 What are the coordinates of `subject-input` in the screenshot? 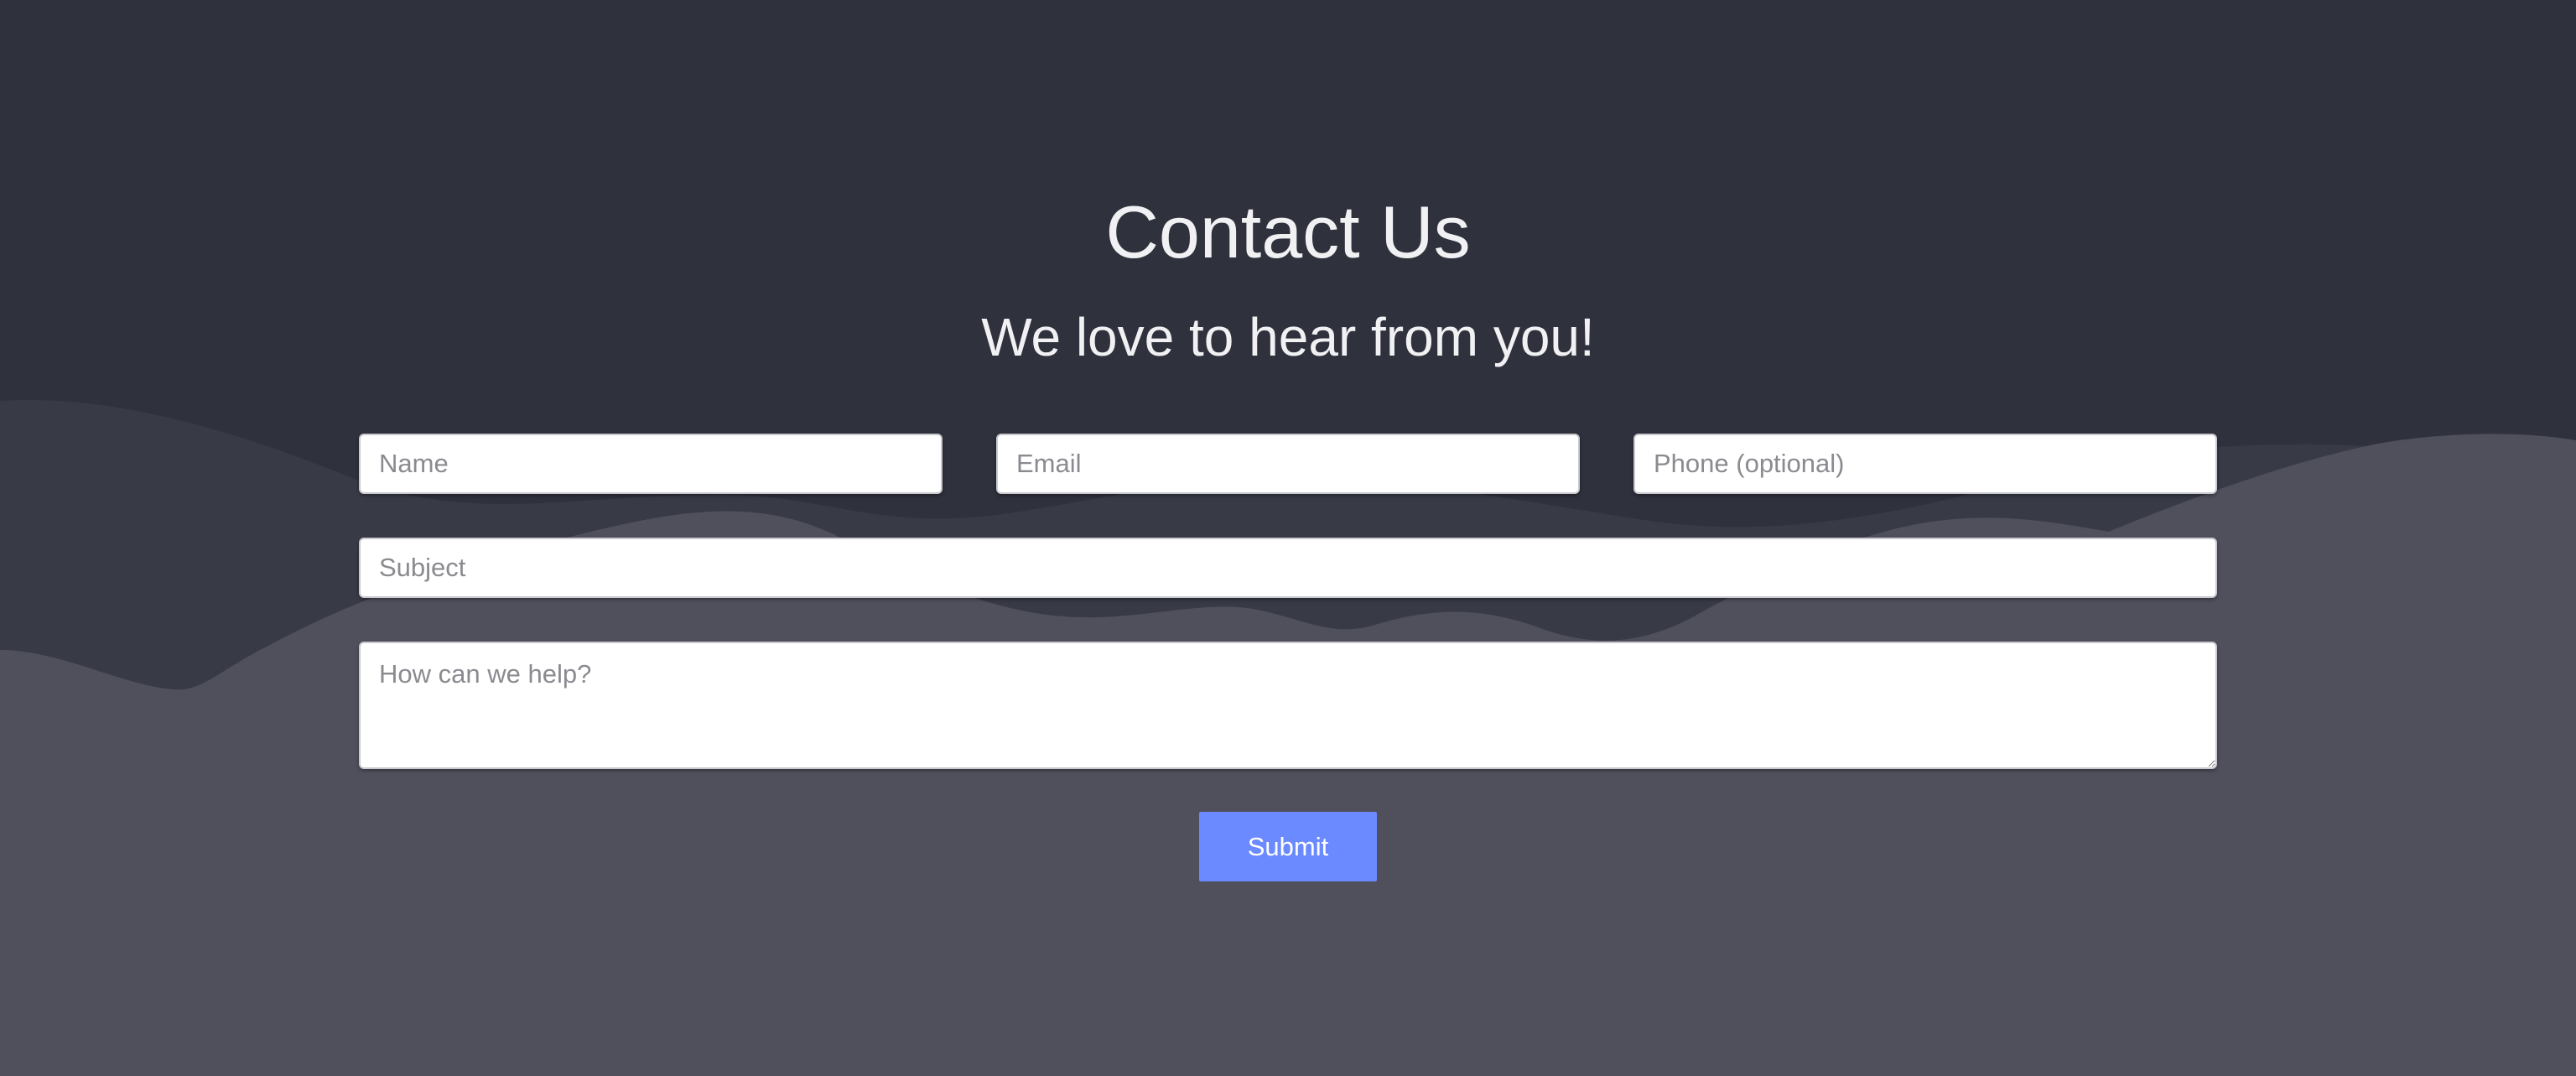 It's located at (1288, 568).